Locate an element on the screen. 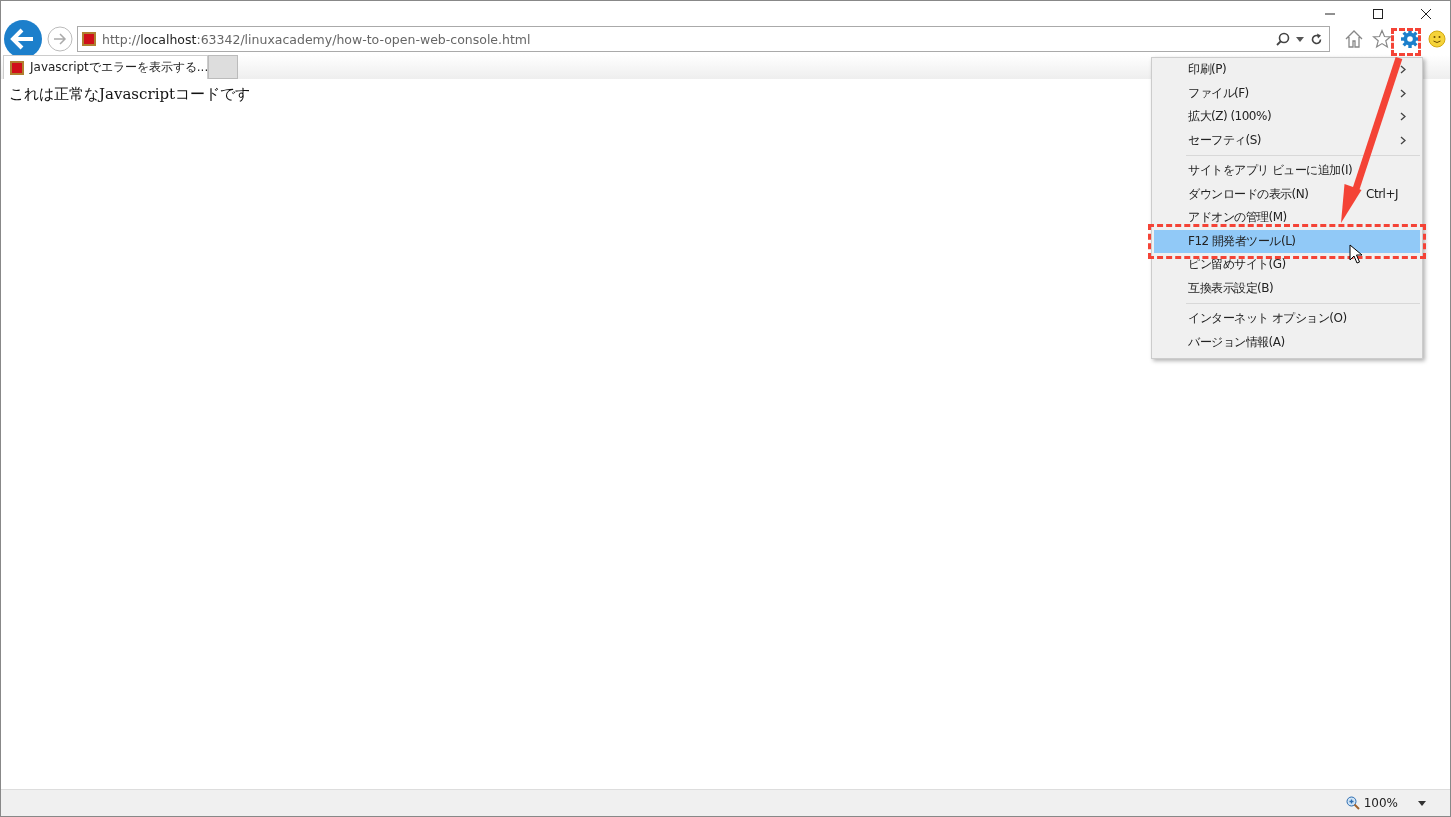  menu-item: インターネット オプション(O) is located at coordinates (1287, 319).